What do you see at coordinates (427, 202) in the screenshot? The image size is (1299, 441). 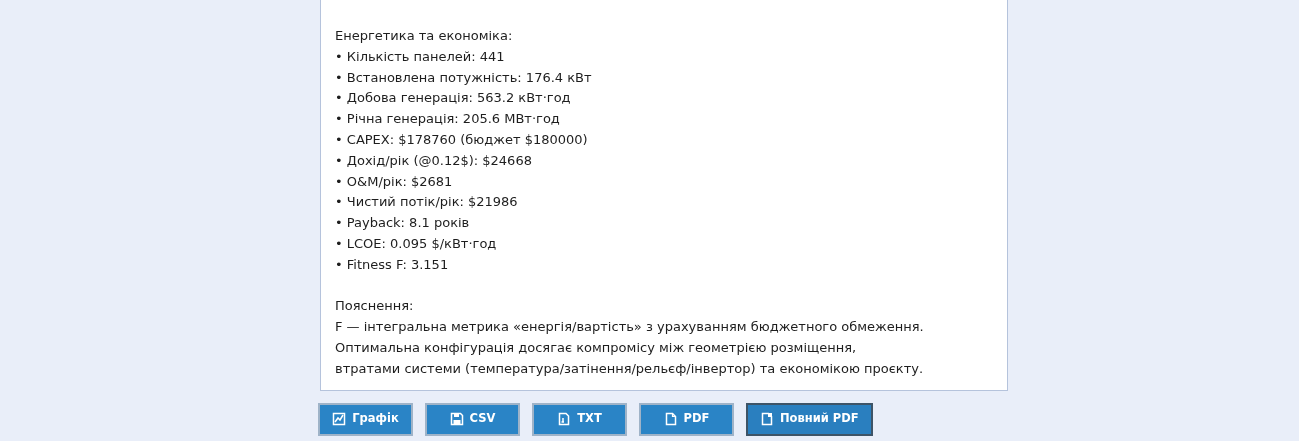 I see `report-line: • Чистий потік/рік: $21986` at bounding box center [427, 202].